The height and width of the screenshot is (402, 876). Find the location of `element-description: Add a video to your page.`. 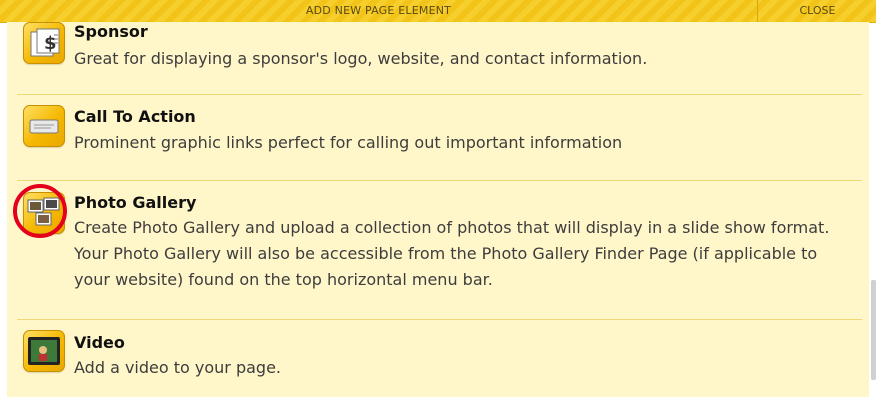

element-description: Add a video to your page. is located at coordinates (177, 367).